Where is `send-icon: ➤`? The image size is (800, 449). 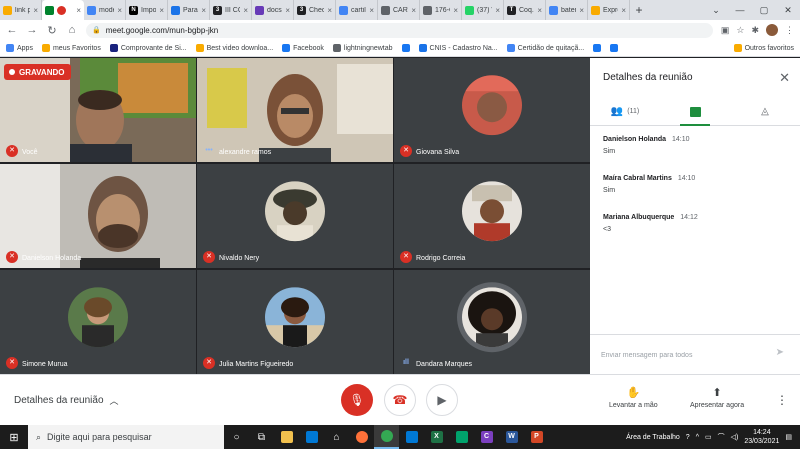 send-icon: ➤ is located at coordinates (780, 352).